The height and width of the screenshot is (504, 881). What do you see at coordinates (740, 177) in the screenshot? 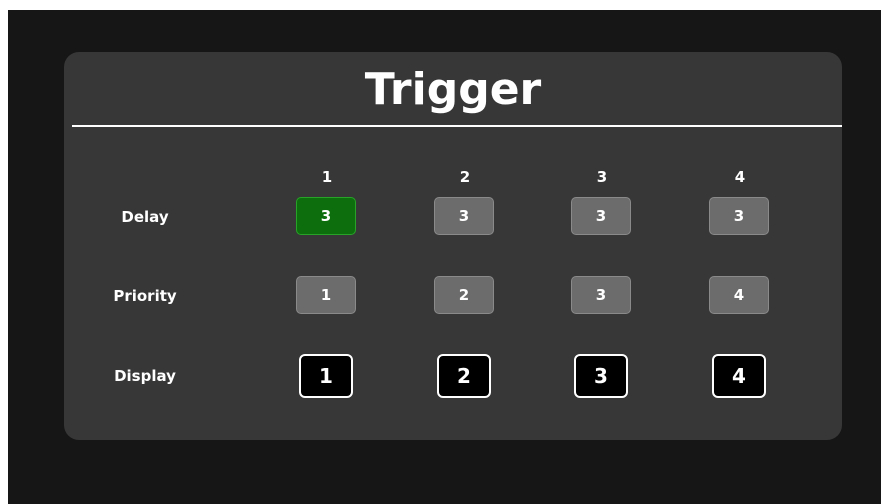
I see `column-header-4: 4` at bounding box center [740, 177].